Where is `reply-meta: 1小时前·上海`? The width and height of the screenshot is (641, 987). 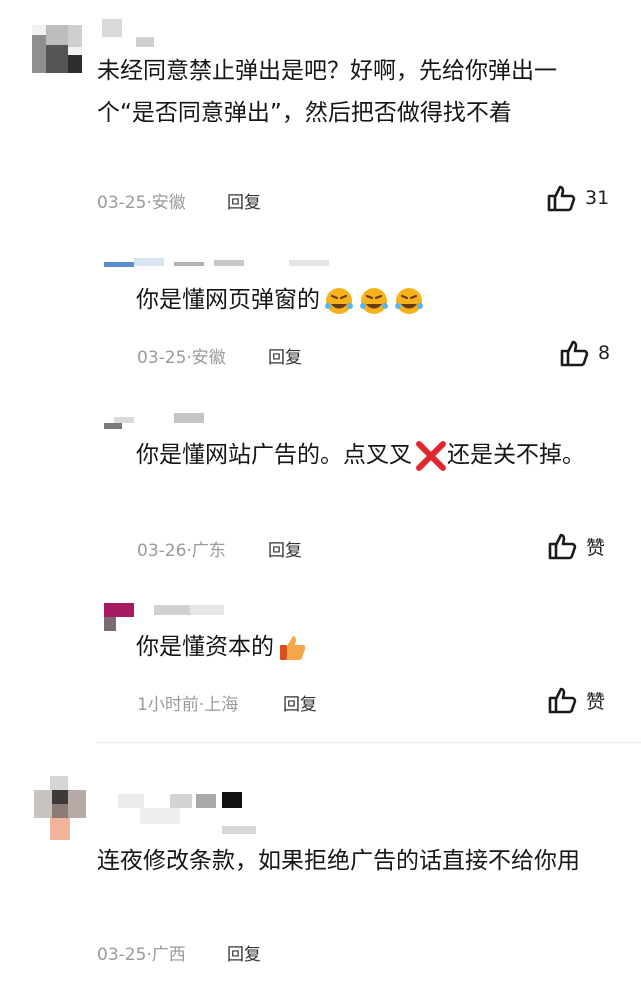
reply-meta: 1小时前·上海 is located at coordinates (188, 705).